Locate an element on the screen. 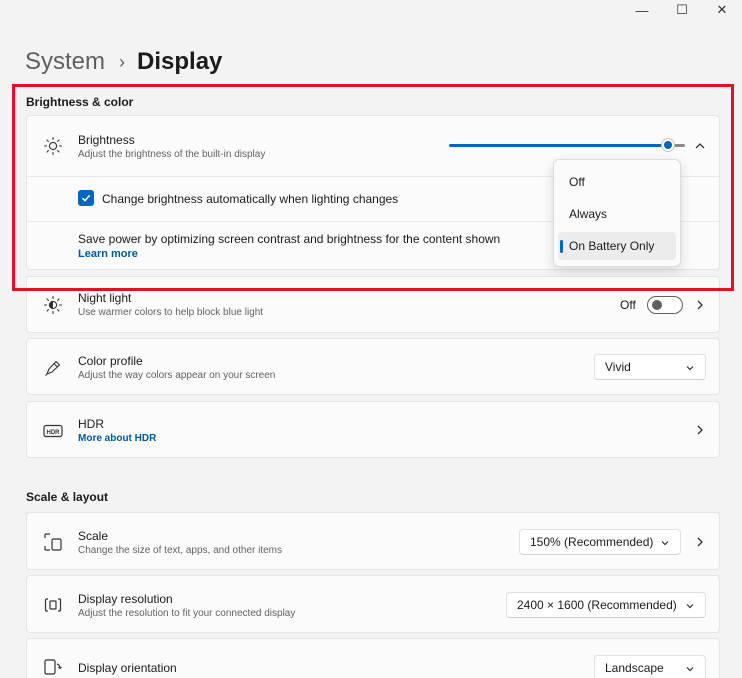 This screenshot has height=678, width=742. menu-item-always: Always is located at coordinates (617, 214).